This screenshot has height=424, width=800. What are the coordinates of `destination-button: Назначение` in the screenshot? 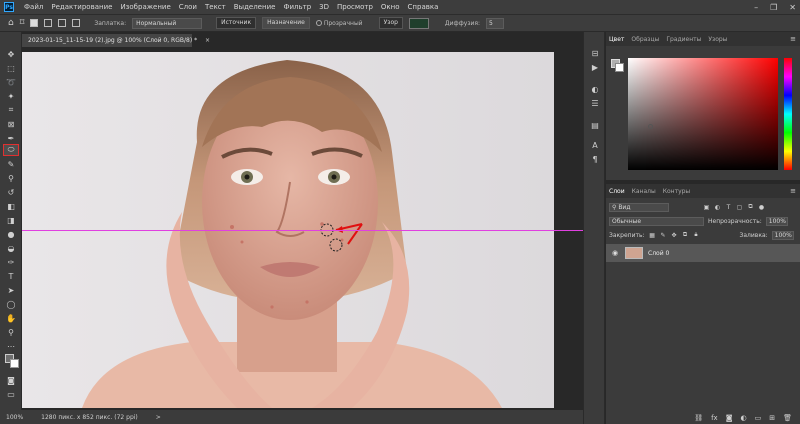 It's located at (286, 23).